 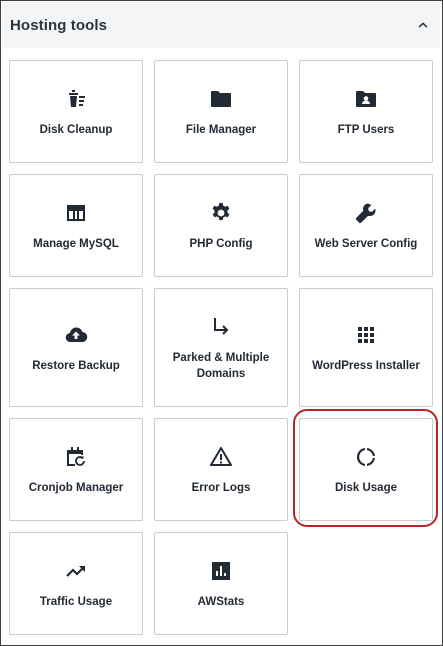 I want to click on tool-label: AWStats, so click(x=221, y=601).